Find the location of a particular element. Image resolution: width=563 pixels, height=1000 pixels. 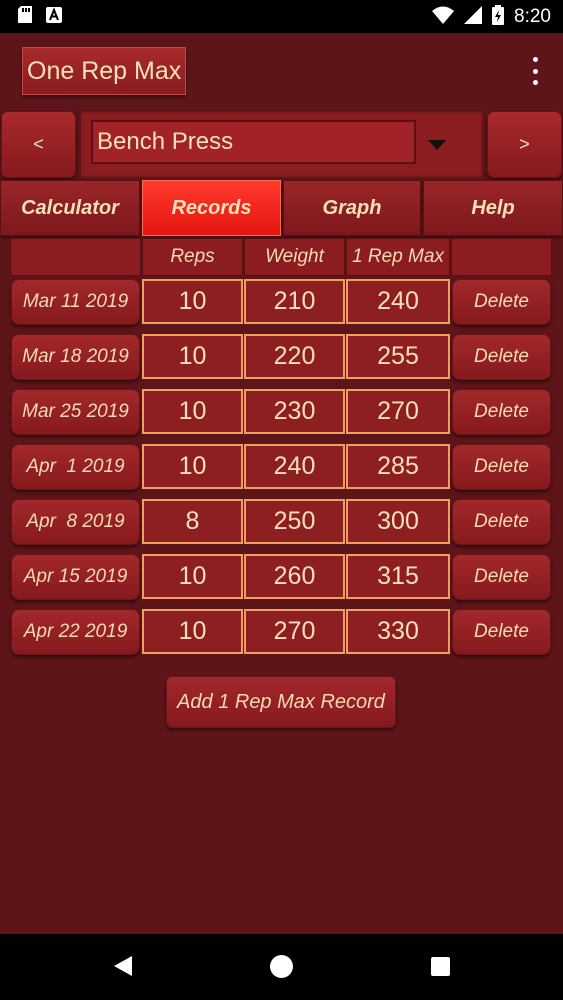

app-bar: One Rep Max is located at coordinates (281, 70).